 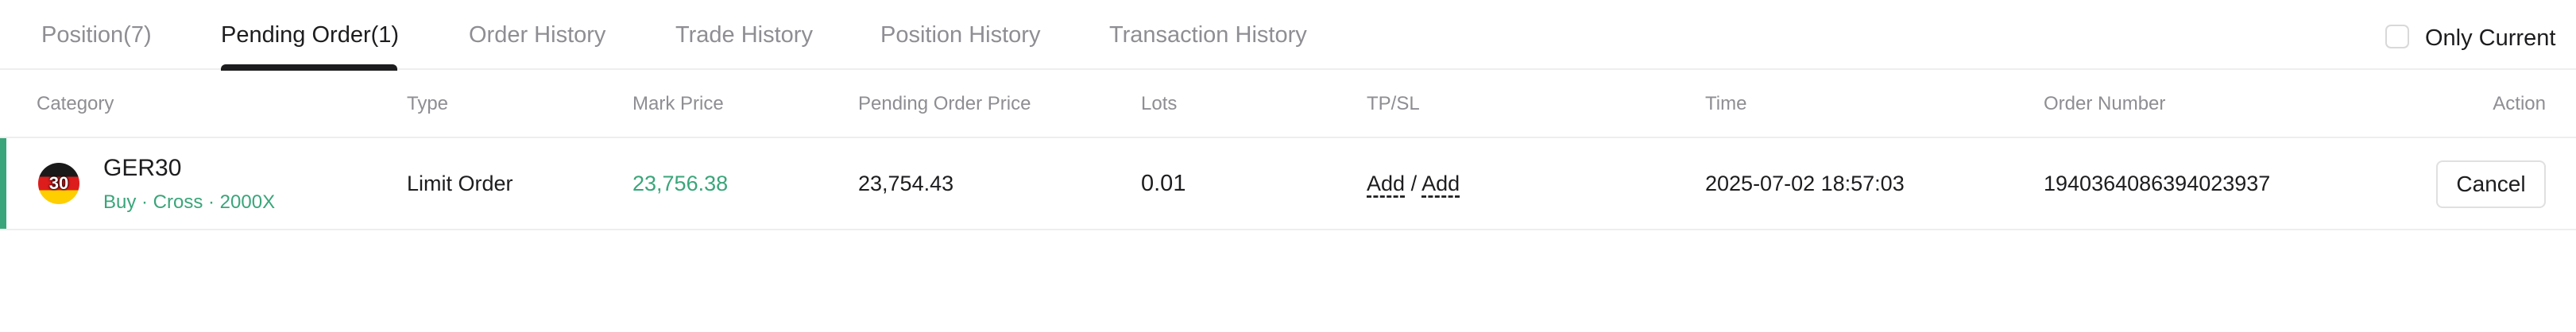 What do you see at coordinates (2157, 183) in the screenshot?
I see `order-number: 1940364086394023937` at bounding box center [2157, 183].